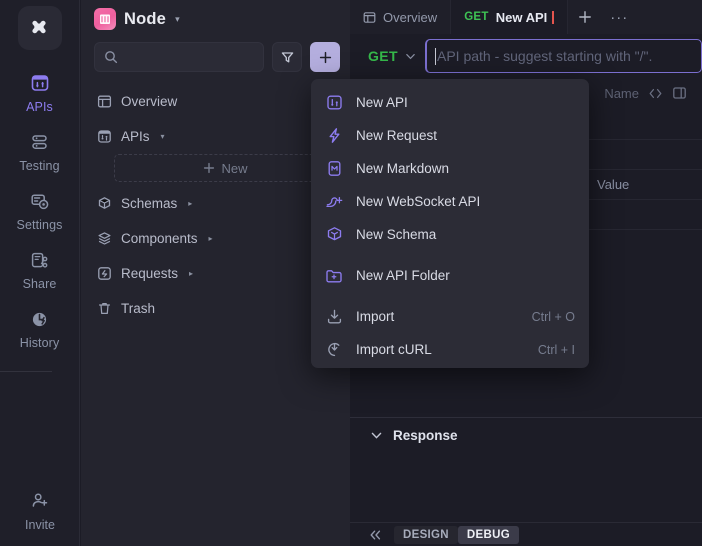 The height and width of the screenshot is (546, 702). Describe the element at coordinates (450, 349) in the screenshot. I see `menu-item-import-curl: Import cURL Ctrl + I` at that location.